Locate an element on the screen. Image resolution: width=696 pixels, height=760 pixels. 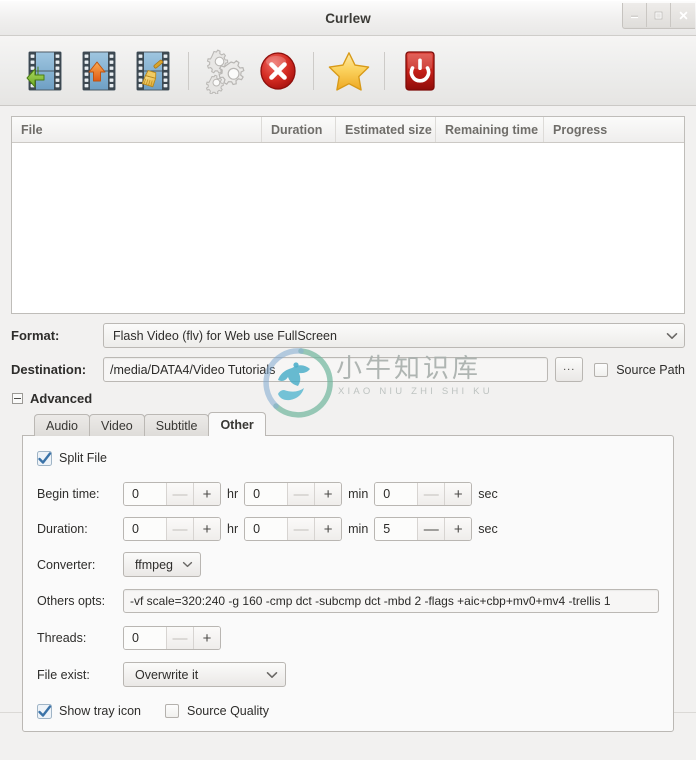
chevron-down-icon is located at coordinates (272, 674).